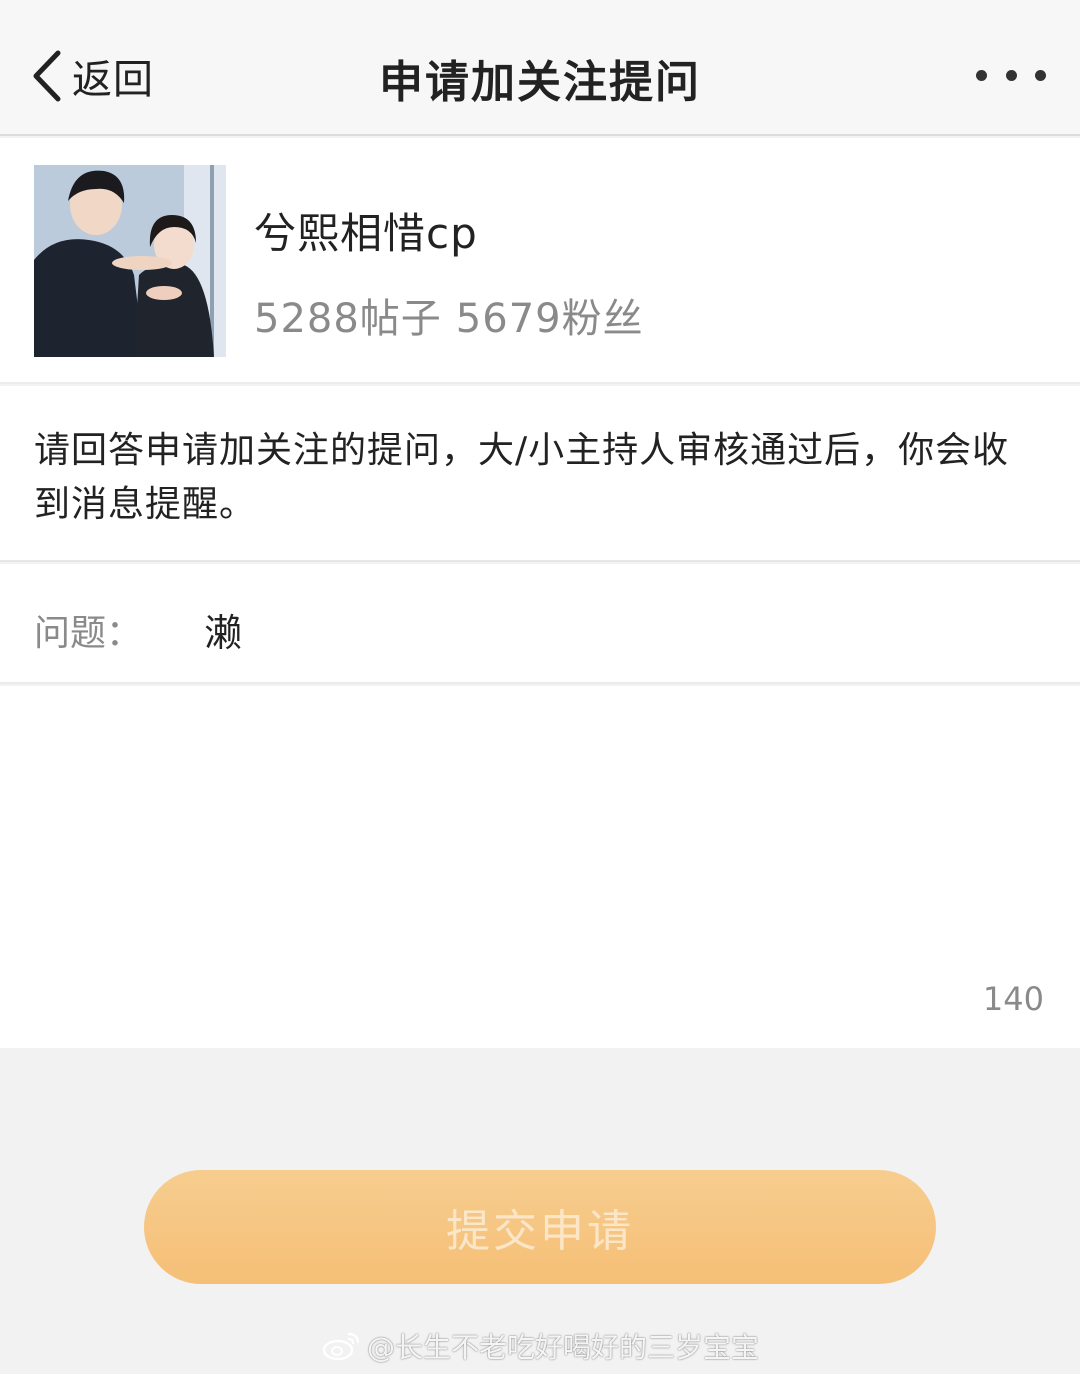  Describe the element at coordinates (348, 319) in the screenshot. I see `post-count: 5288帖子` at that location.